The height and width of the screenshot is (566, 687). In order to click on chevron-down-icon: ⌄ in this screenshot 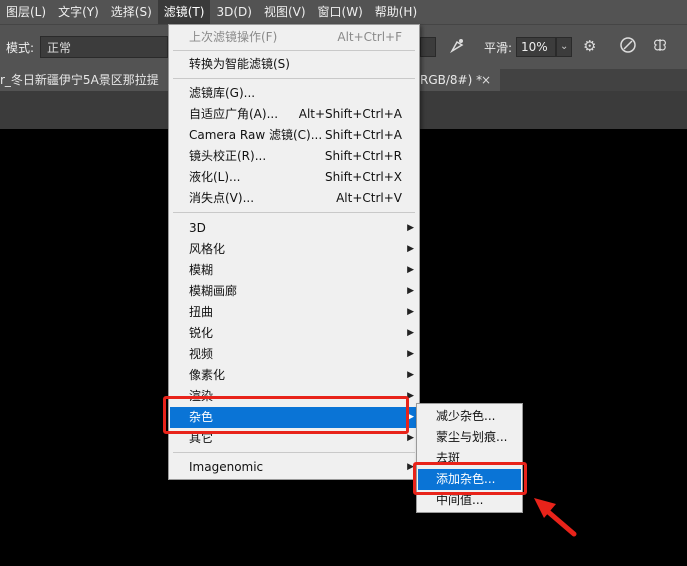, I will do `click(564, 46)`.